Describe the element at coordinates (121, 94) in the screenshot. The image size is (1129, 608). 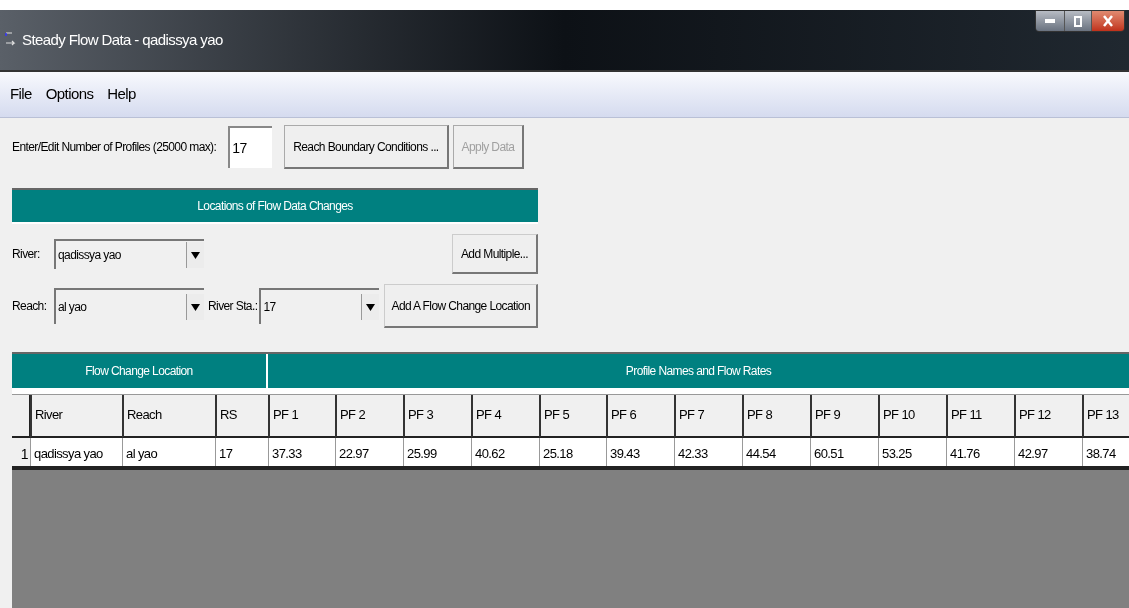
I see `menu-item: Help` at that location.